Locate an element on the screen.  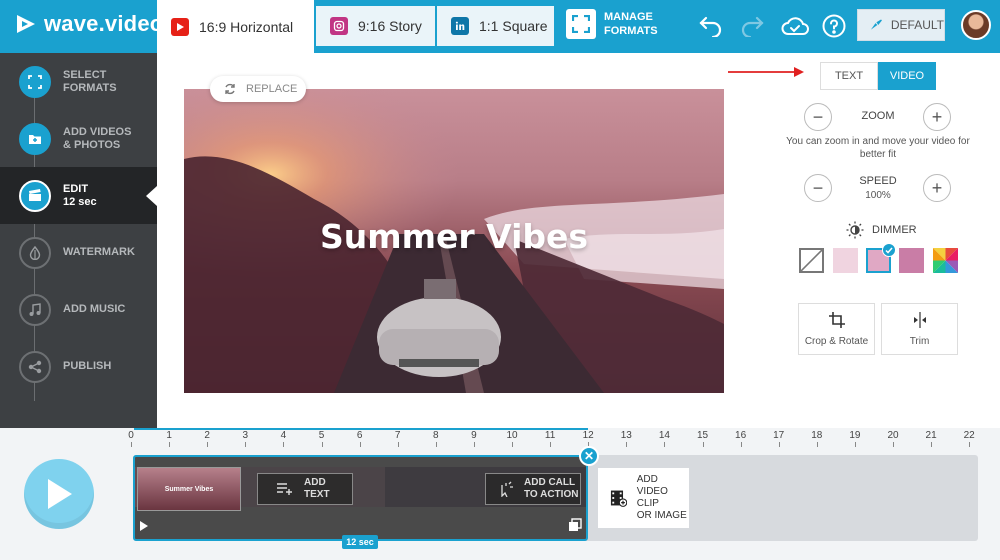
ruler-tick-label: 3 is located at coordinates (245, 435).